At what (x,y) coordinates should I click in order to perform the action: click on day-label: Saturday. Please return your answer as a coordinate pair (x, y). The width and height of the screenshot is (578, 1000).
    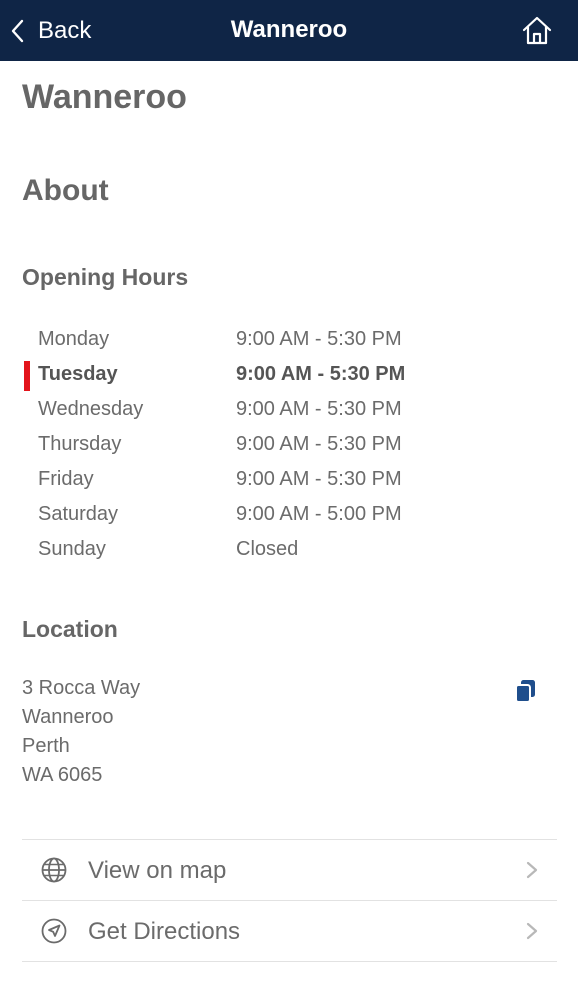
    Looking at the image, I should click on (78, 514).